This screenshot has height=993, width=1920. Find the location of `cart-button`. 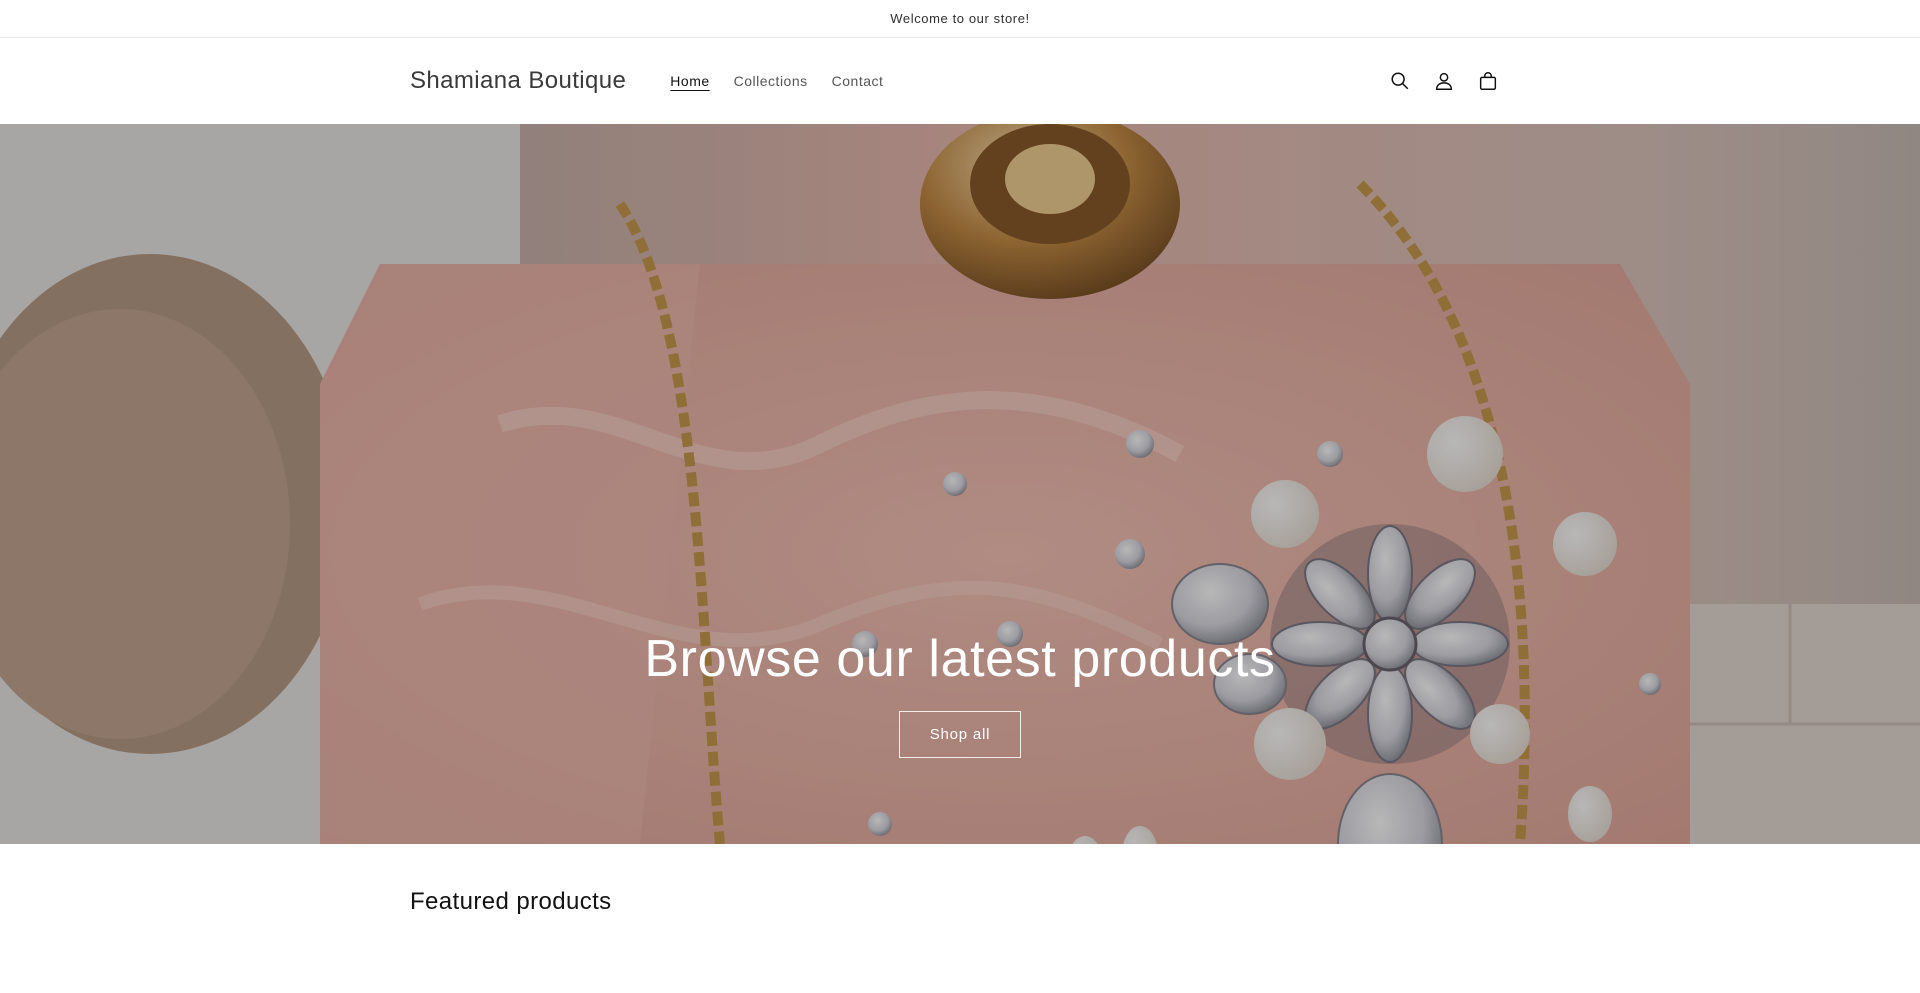

cart-button is located at coordinates (1488, 81).